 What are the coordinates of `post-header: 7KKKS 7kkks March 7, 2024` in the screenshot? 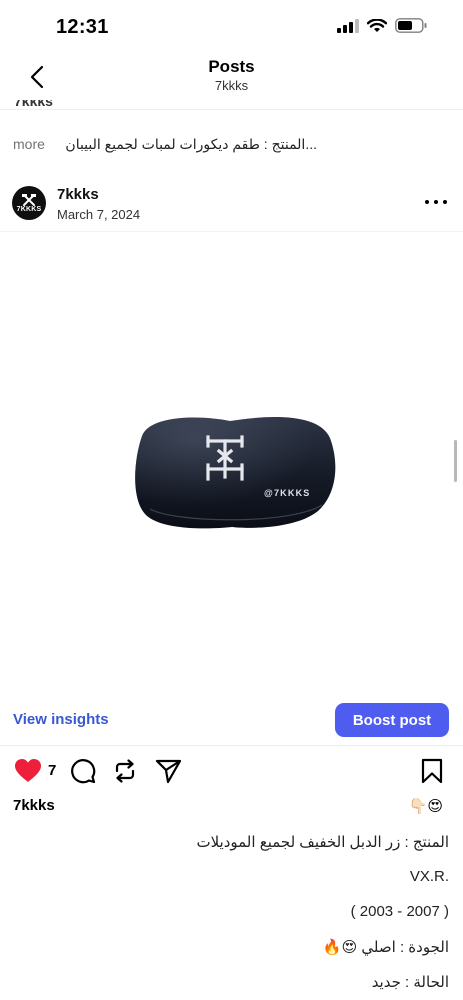 It's located at (231, 204).